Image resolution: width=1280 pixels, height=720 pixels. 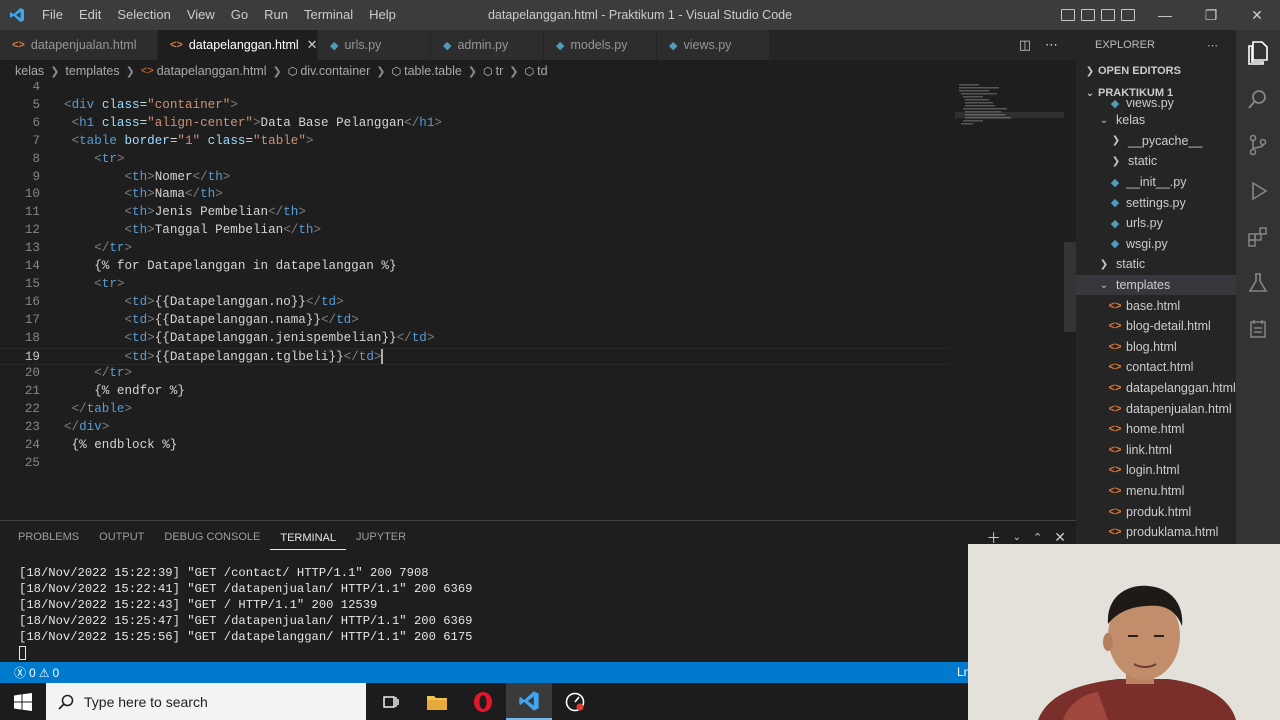 I want to click on code-line: 24 {% endblock %}, so click(x=475, y=446).